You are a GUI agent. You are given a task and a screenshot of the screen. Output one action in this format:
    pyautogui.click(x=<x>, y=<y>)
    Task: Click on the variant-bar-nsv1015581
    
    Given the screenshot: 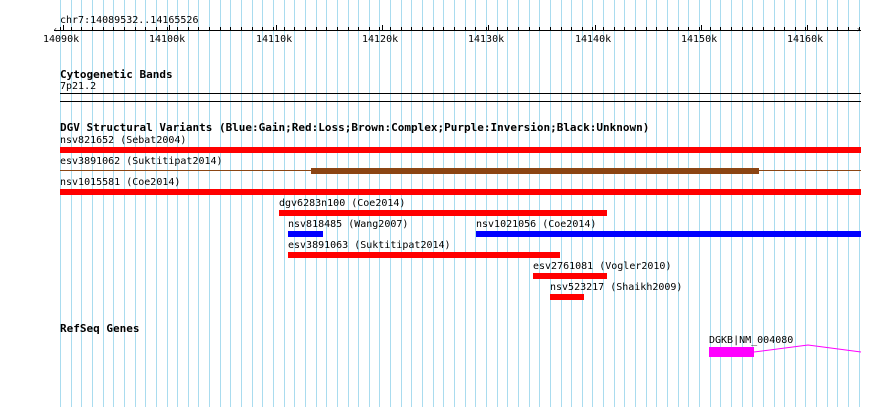 What is the action you would take?
    pyautogui.click(x=460, y=192)
    